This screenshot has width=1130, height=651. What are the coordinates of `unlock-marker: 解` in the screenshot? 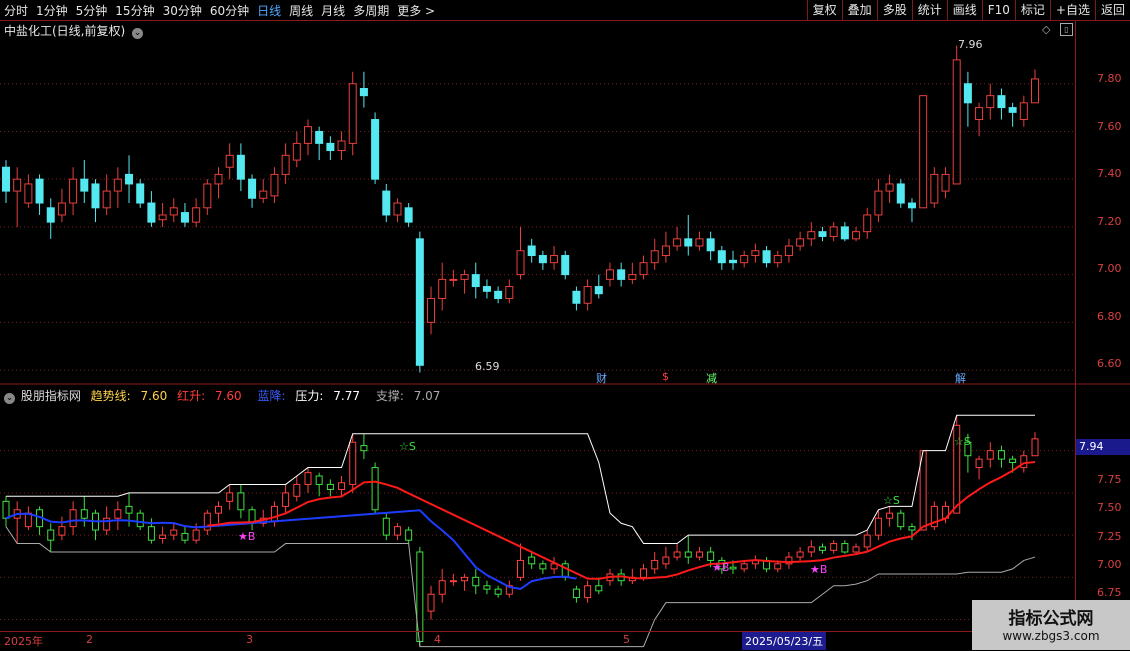 It's located at (960, 378).